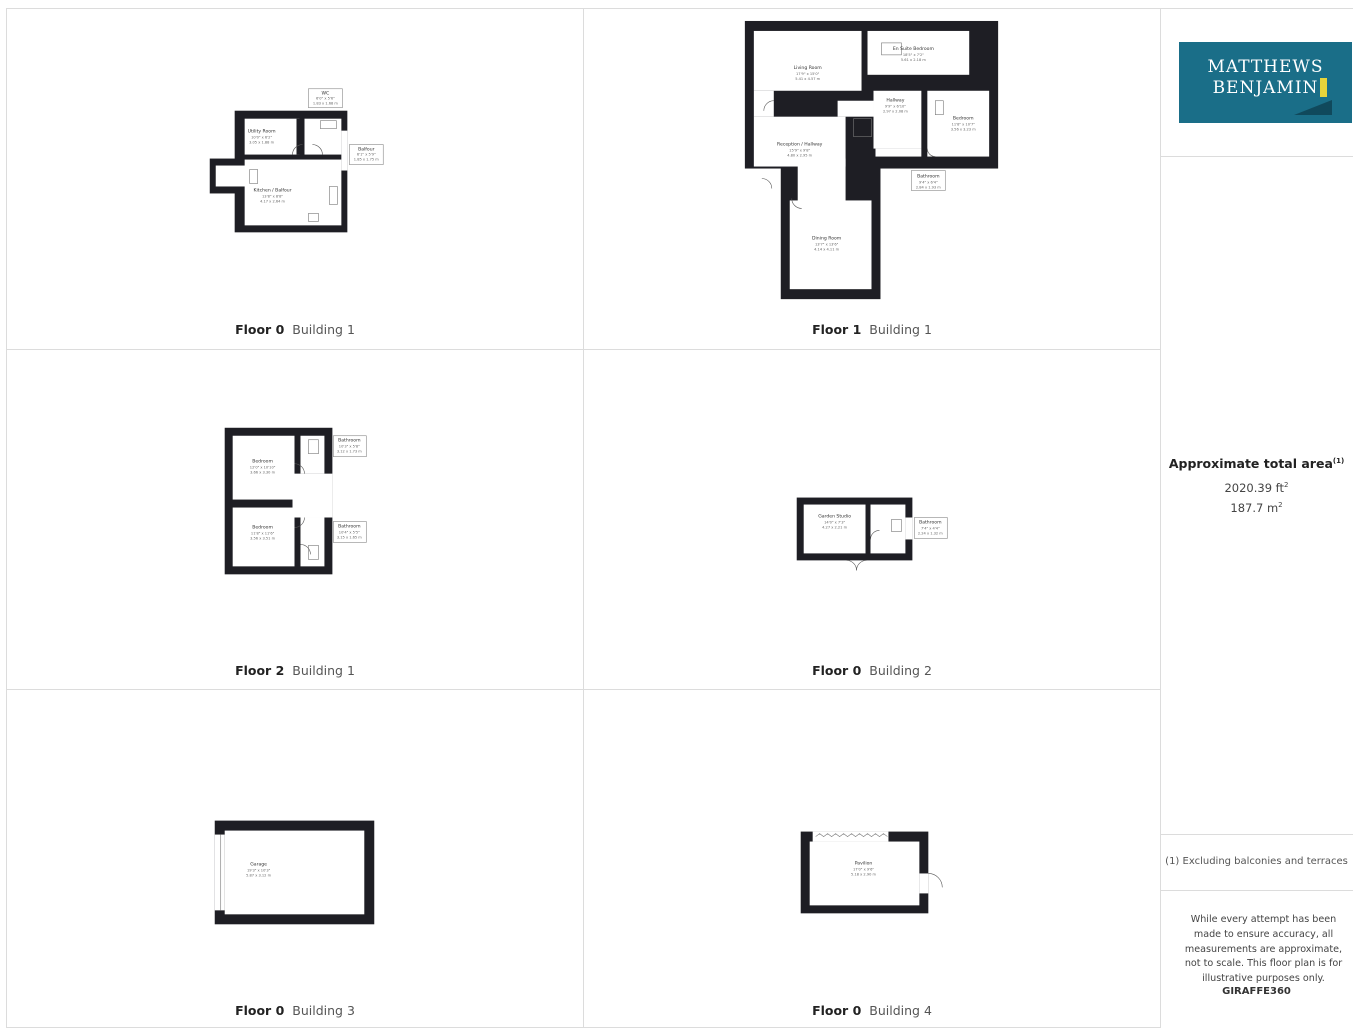  I want to click on room-dims: 19'3" x 10'3", so click(259, 870).